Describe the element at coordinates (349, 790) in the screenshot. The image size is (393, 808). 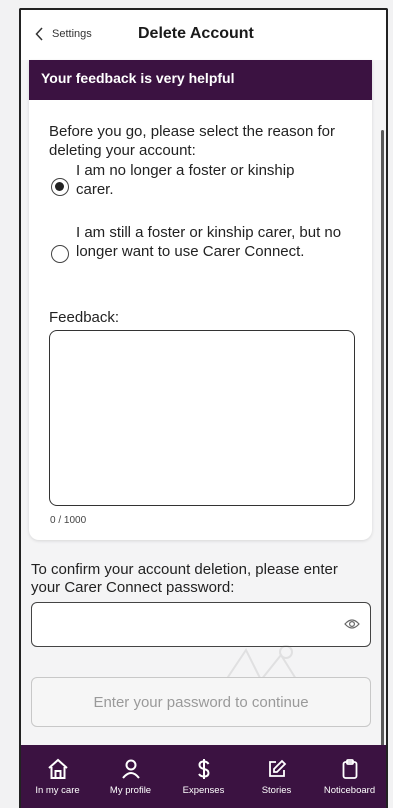
I see `nav-label: Noticeboard` at that location.